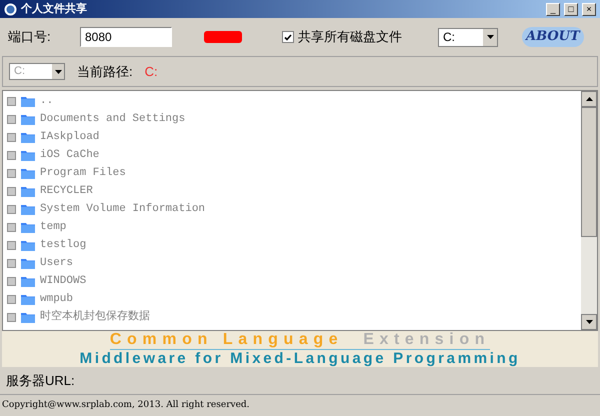 The height and width of the screenshot is (416, 600). I want to click on file-name: Documents and Settings, so click(113, 119).